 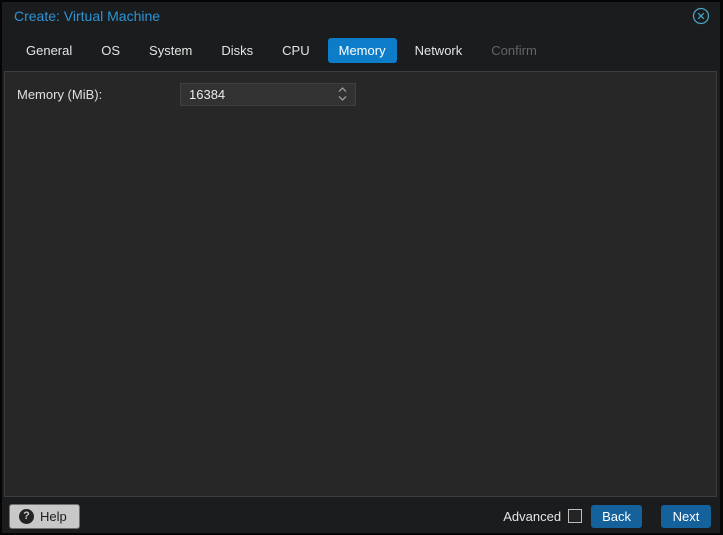 I want to click on chevron-down-icon, so click(x=342, y=98).